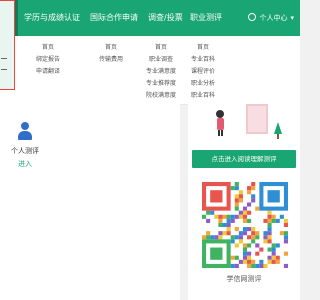  Describe the element at coordinates (206, 18) in the screenshot. I see `nav-item-career-test: 职业测评` at that location.